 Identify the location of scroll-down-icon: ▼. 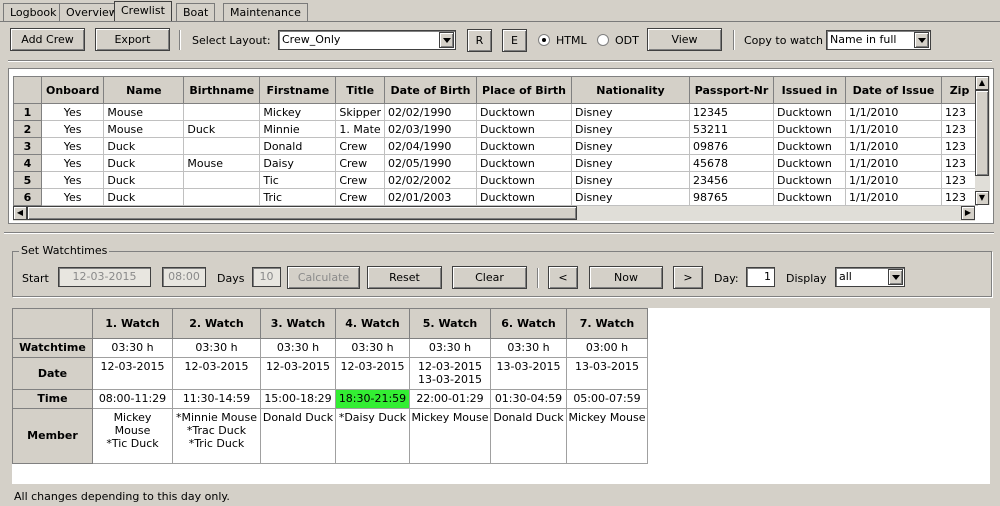
(982, 198).